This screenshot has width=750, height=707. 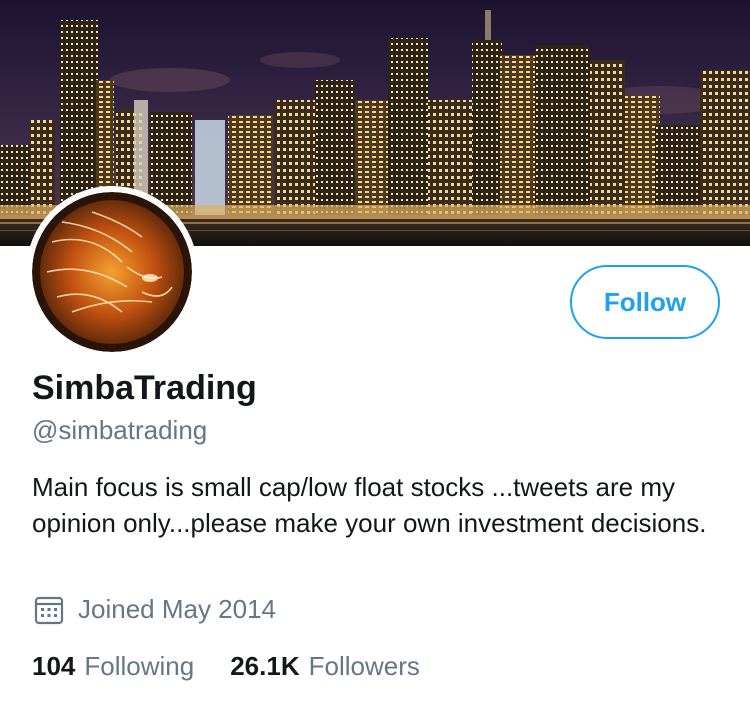 What do you see at coordinates (139, 666) in the screenshot?
I see `following-label: Following` at bounding box center [139, 666].